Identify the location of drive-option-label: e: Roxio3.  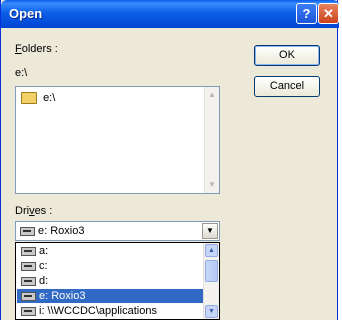
(62, 296).